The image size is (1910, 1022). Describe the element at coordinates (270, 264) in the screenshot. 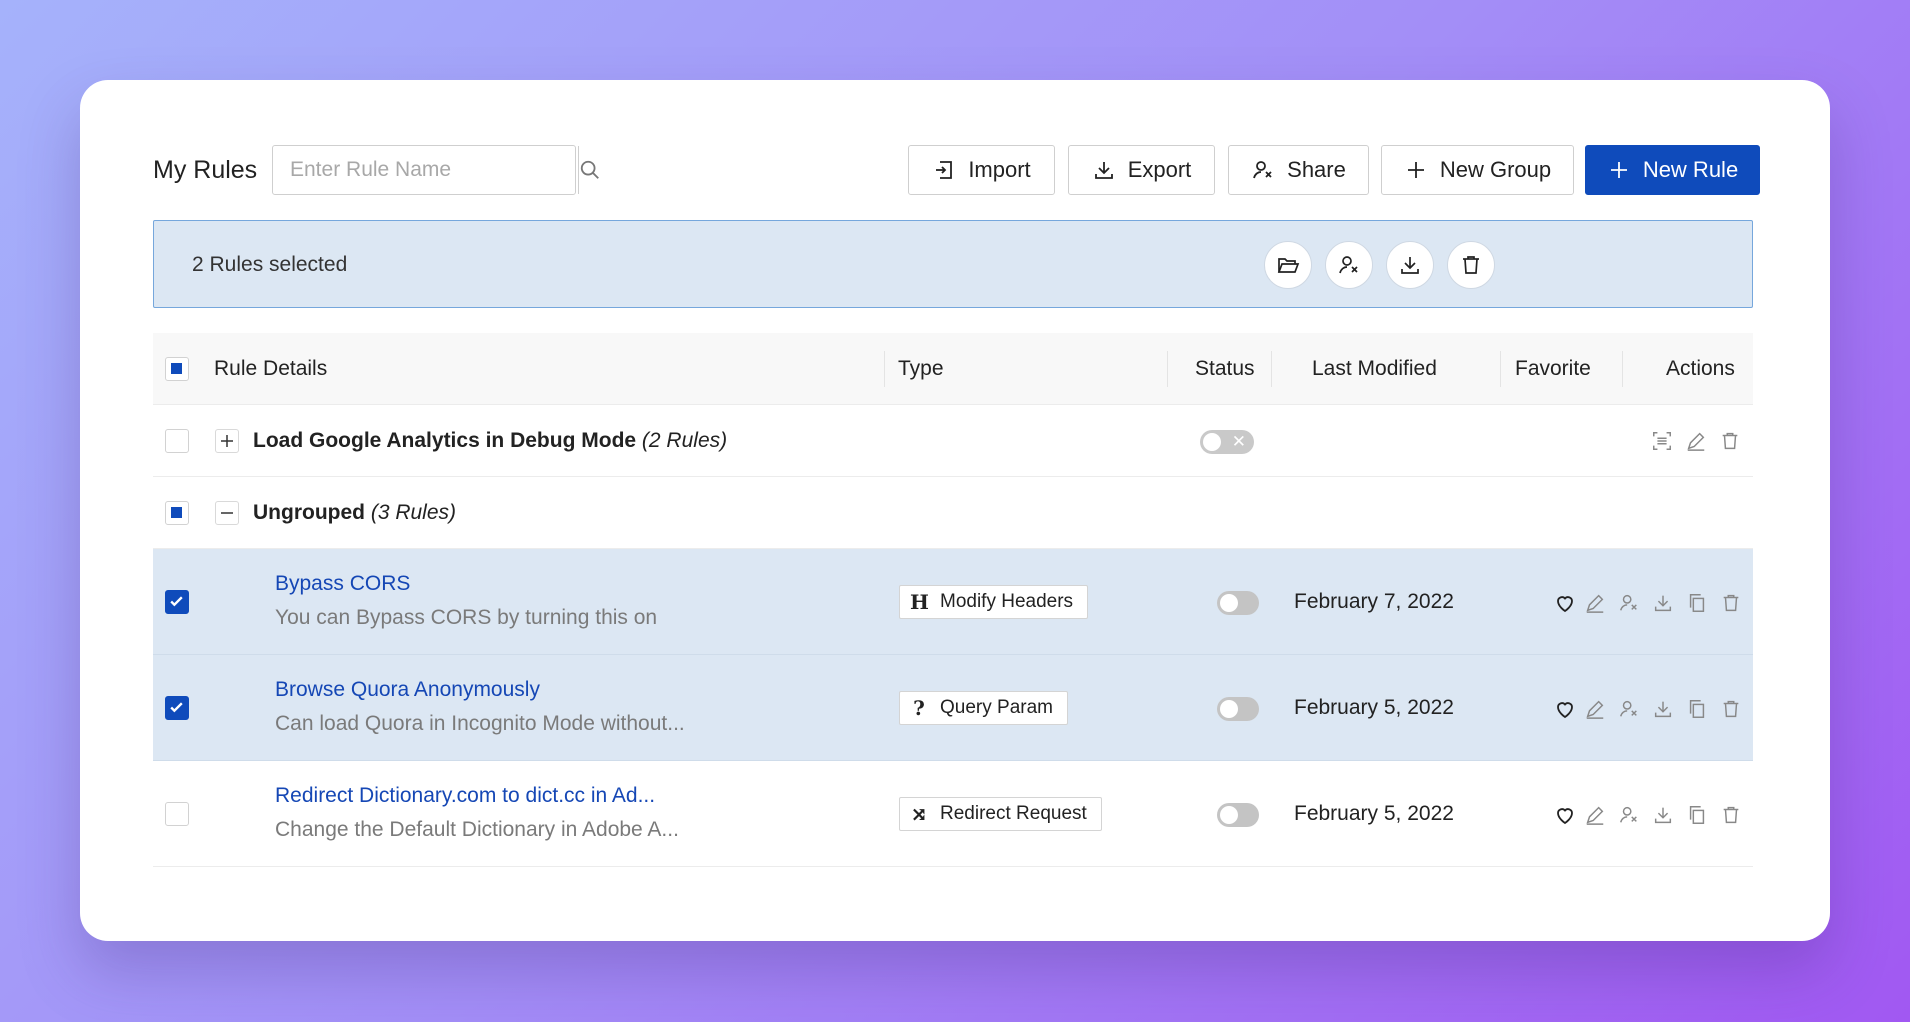

I see `selection-count: 2 Rules selected` at that location.